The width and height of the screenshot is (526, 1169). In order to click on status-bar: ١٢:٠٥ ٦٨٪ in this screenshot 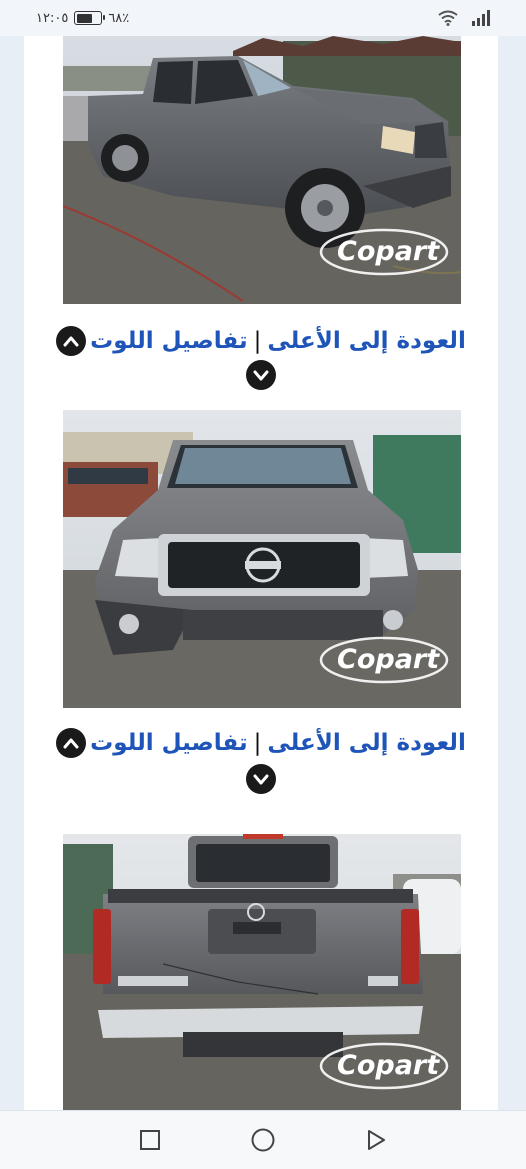, I will do `click(263, 18)`.